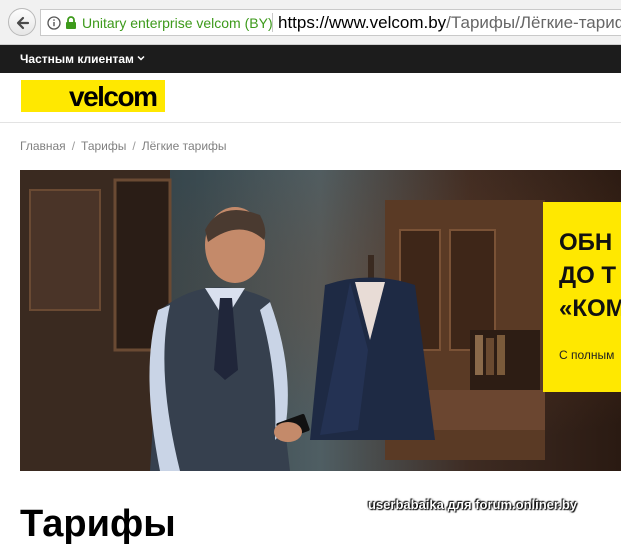  I want to click on url-divider, so click(272, 22).